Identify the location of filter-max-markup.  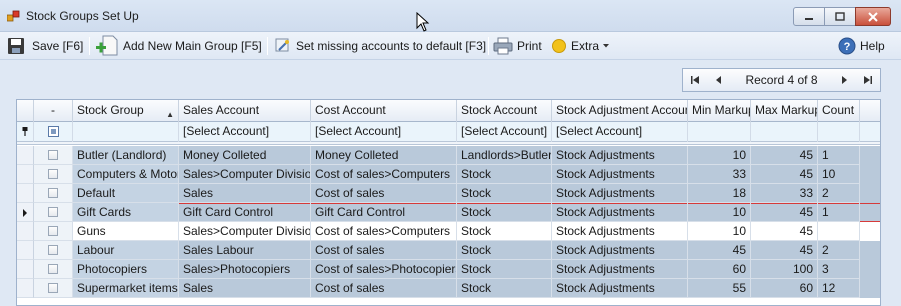
(784, 132).